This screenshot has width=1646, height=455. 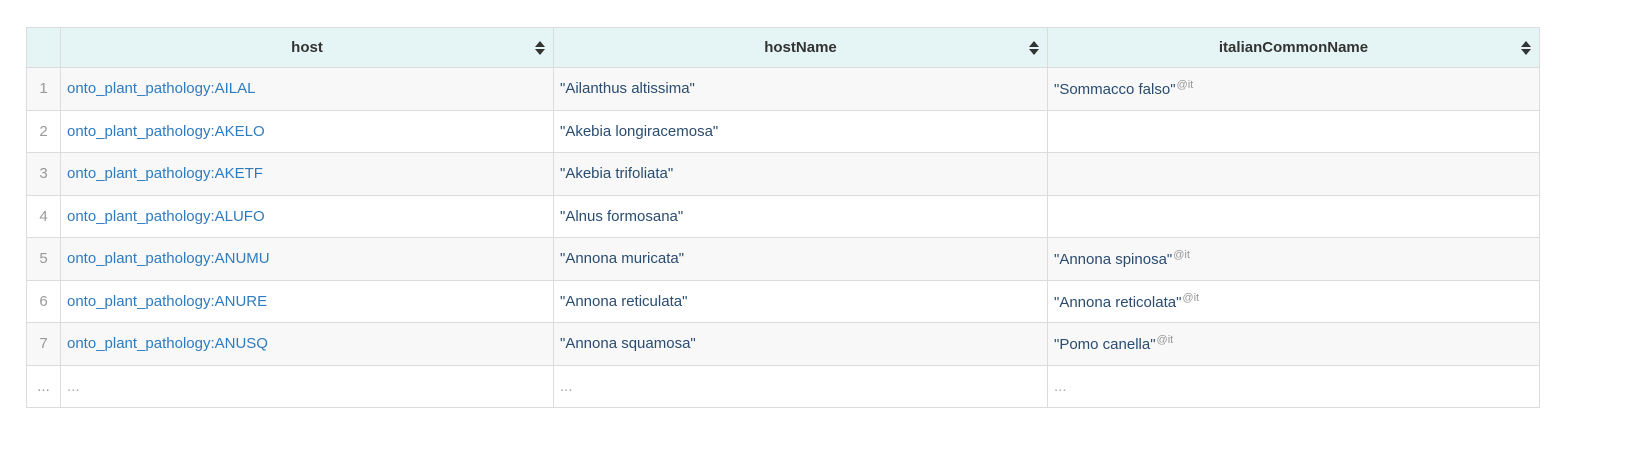 What do you see at coordinates (43, 344) in the screenshot?
I see `row-index: 7` at bounding box center [43, 344].